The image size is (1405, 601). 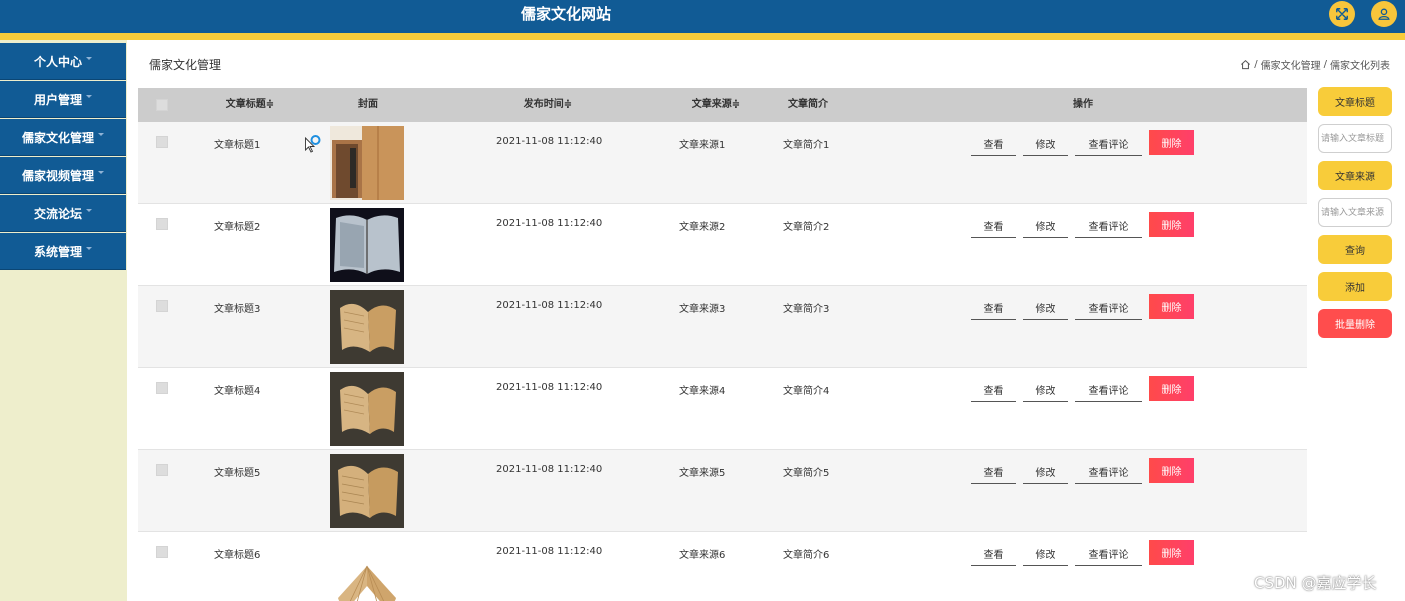 I want to click on title-filter-label: 文章标题, so click(x=1355, y=101).